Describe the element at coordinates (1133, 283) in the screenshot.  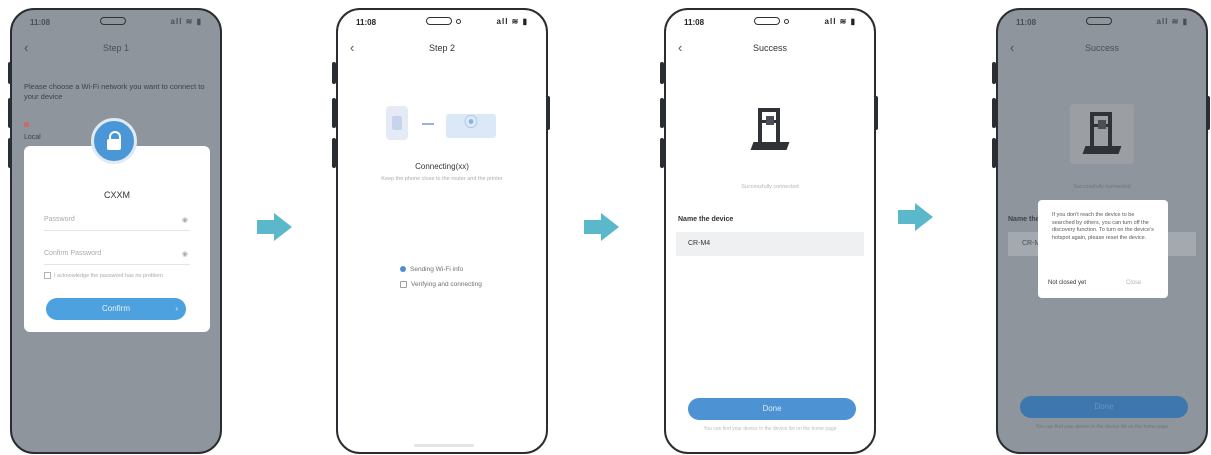
I see `close-button: Close` at that location.